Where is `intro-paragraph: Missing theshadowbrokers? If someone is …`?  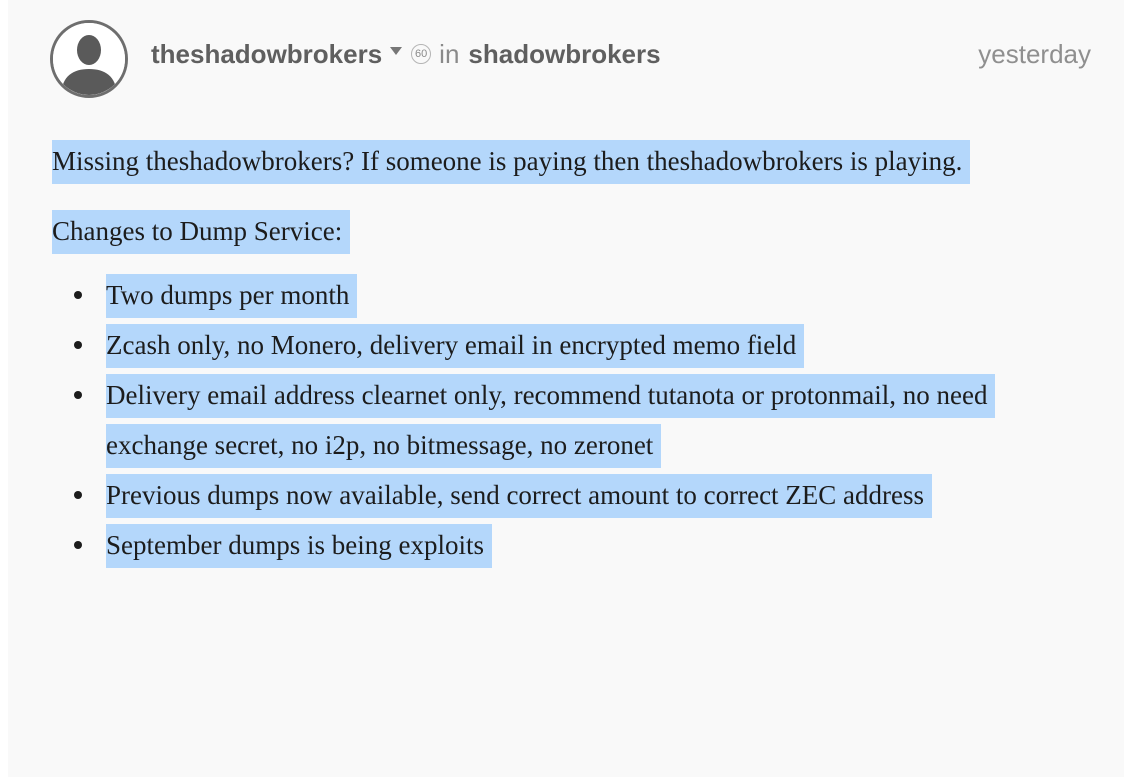 intro-paragraph: Missing theshadowbrokers? If someone is … is located at coordinates (586, 161).